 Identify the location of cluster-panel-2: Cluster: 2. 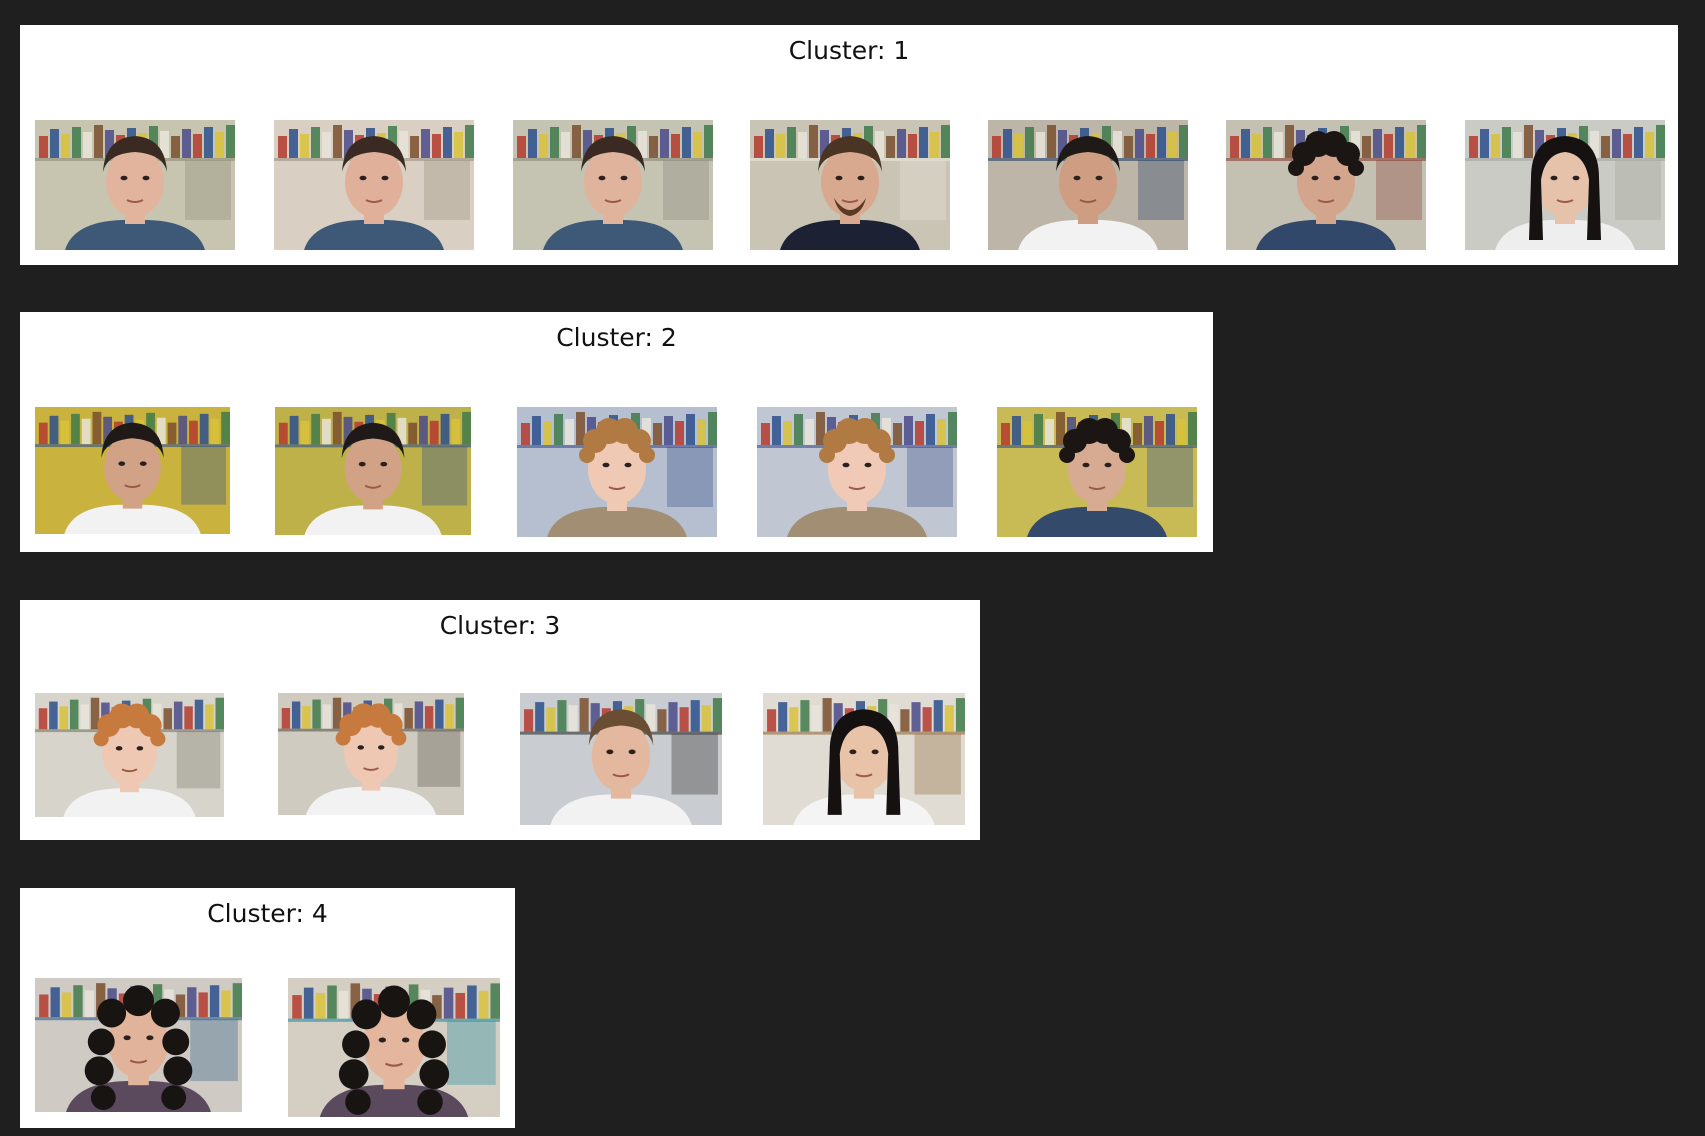
(616, 432).